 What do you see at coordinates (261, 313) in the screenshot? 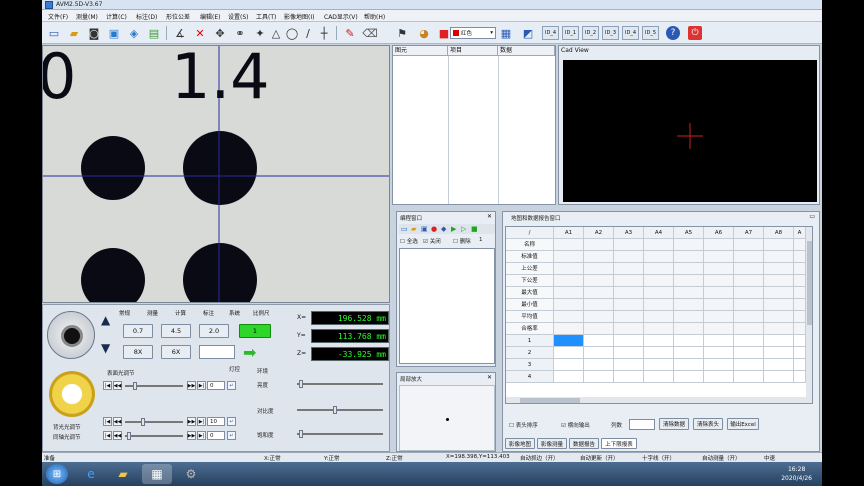
I see `tab-scale: 比例尺` at bounding box center [261, 313].